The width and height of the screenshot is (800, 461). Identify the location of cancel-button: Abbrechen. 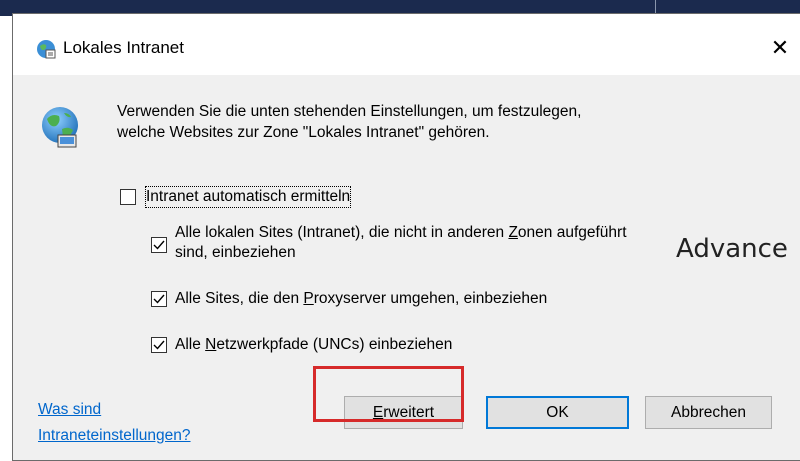
(708, 412).